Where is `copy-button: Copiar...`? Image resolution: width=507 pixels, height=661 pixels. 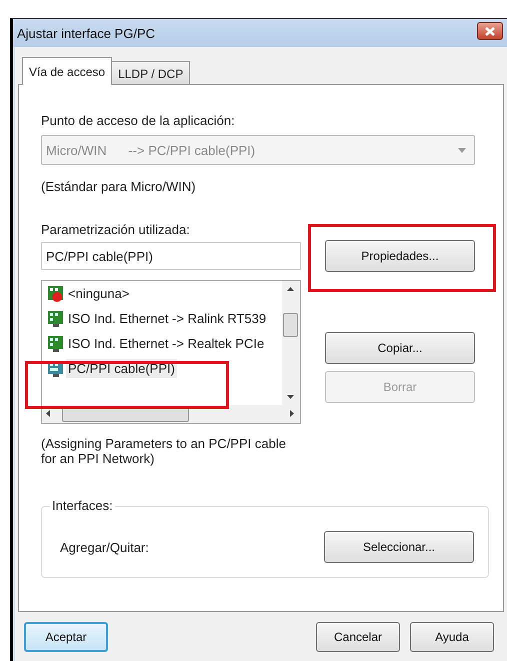
copy-button: Copiar... is located at coordinates (400, 348).